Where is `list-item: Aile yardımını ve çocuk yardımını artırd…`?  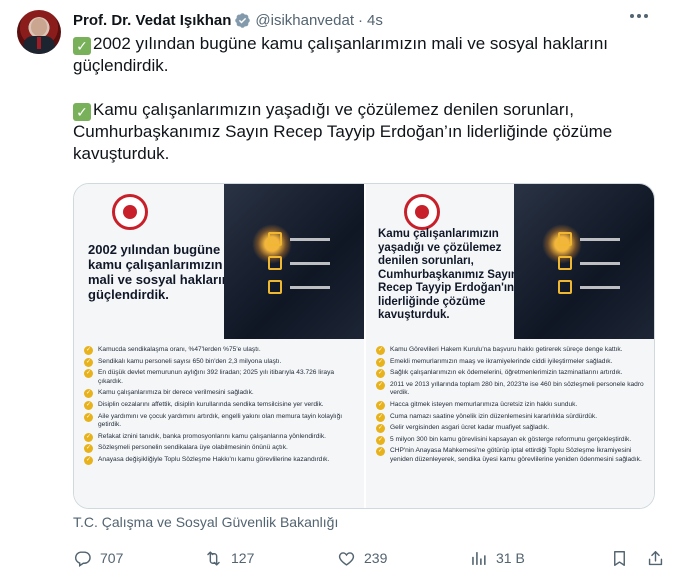 list-item: Aile yardımını ve çocuk yardımını artırd… is located at coordinates (220, 421).